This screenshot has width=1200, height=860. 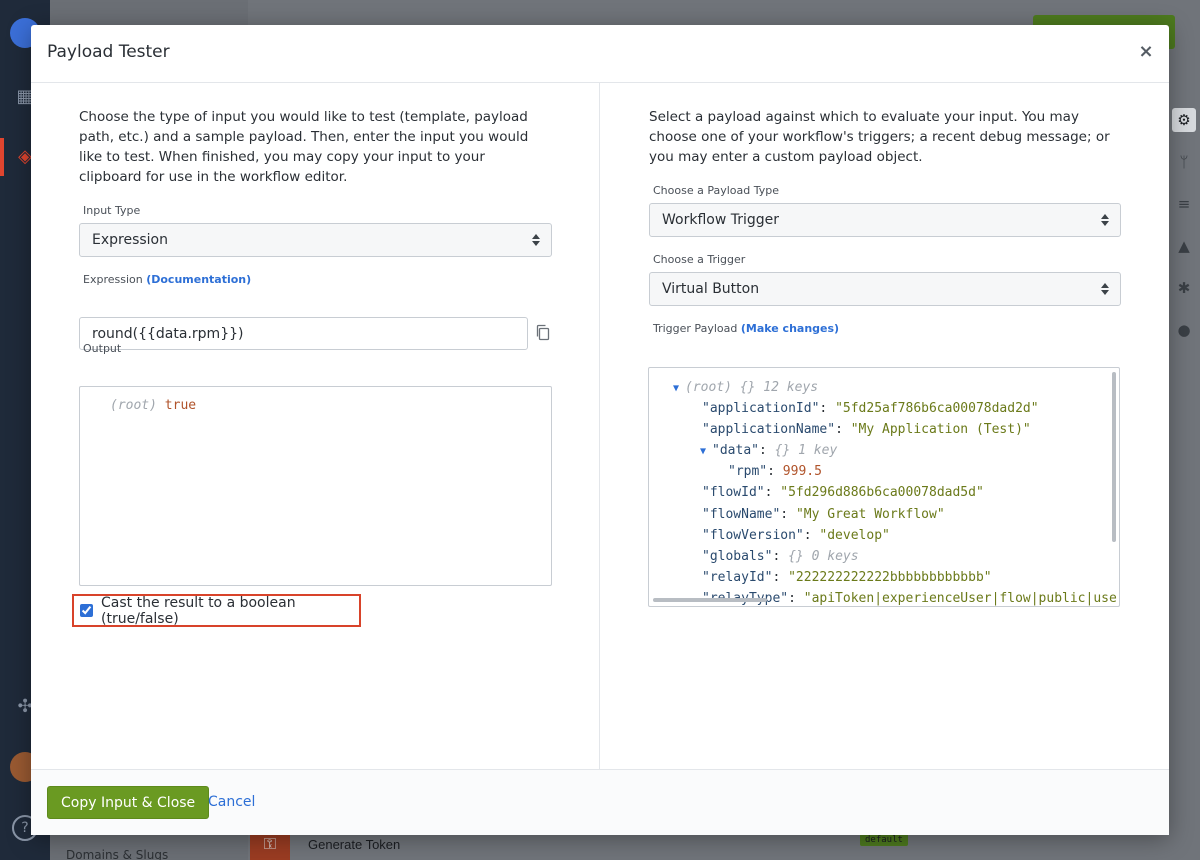 I want to click on cast-boolean-checkbox, so click(x=86, y=610).